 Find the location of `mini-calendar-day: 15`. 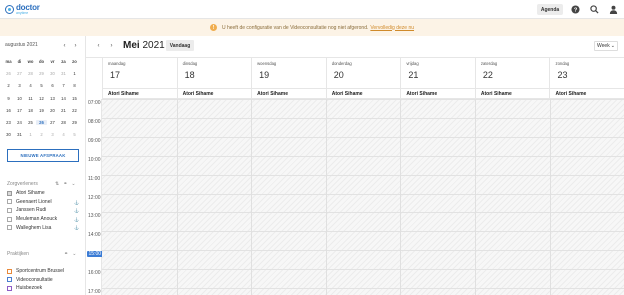

mini-calendar-day: 15 is located at coordinates (74, 98).